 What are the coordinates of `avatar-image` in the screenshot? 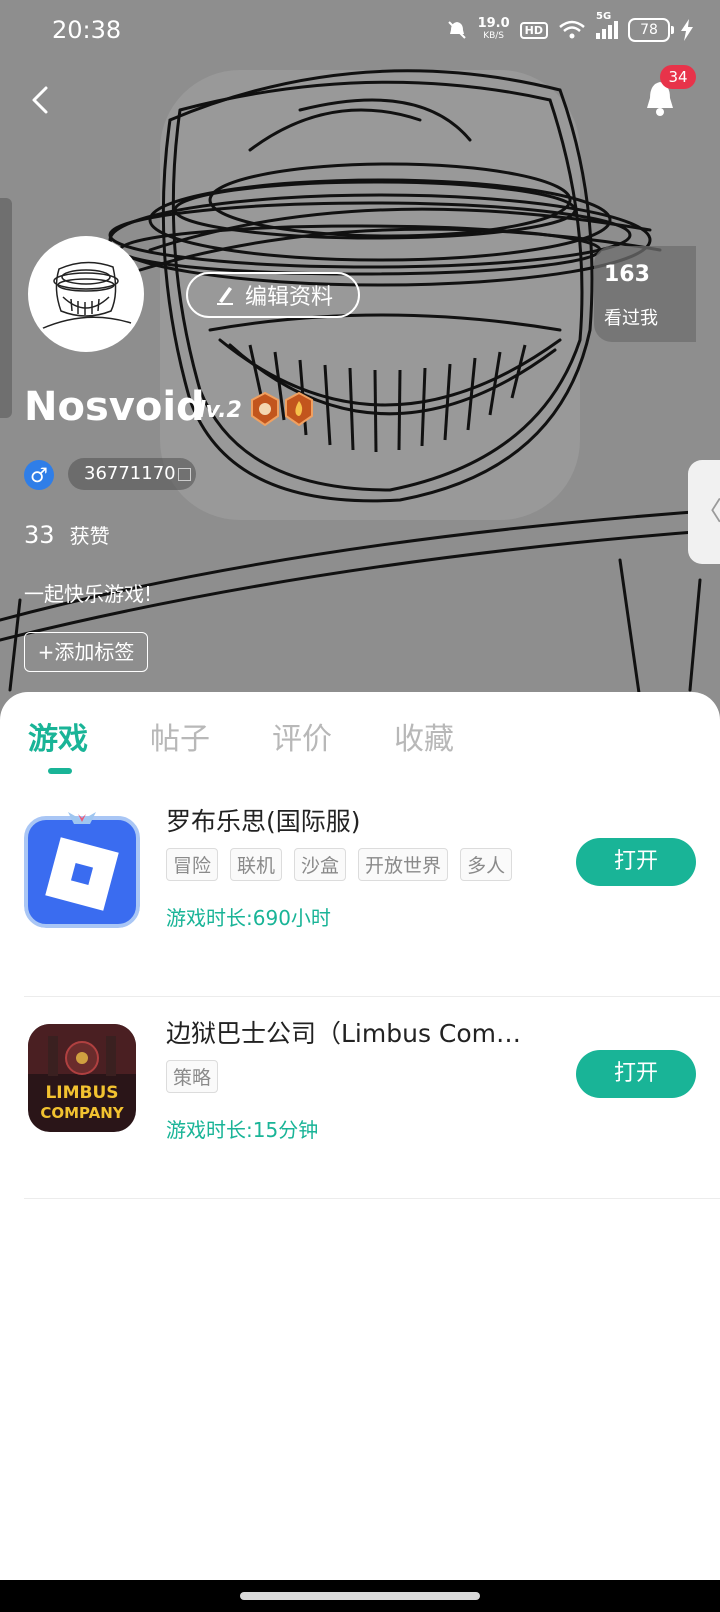 It's located at (86, 294).